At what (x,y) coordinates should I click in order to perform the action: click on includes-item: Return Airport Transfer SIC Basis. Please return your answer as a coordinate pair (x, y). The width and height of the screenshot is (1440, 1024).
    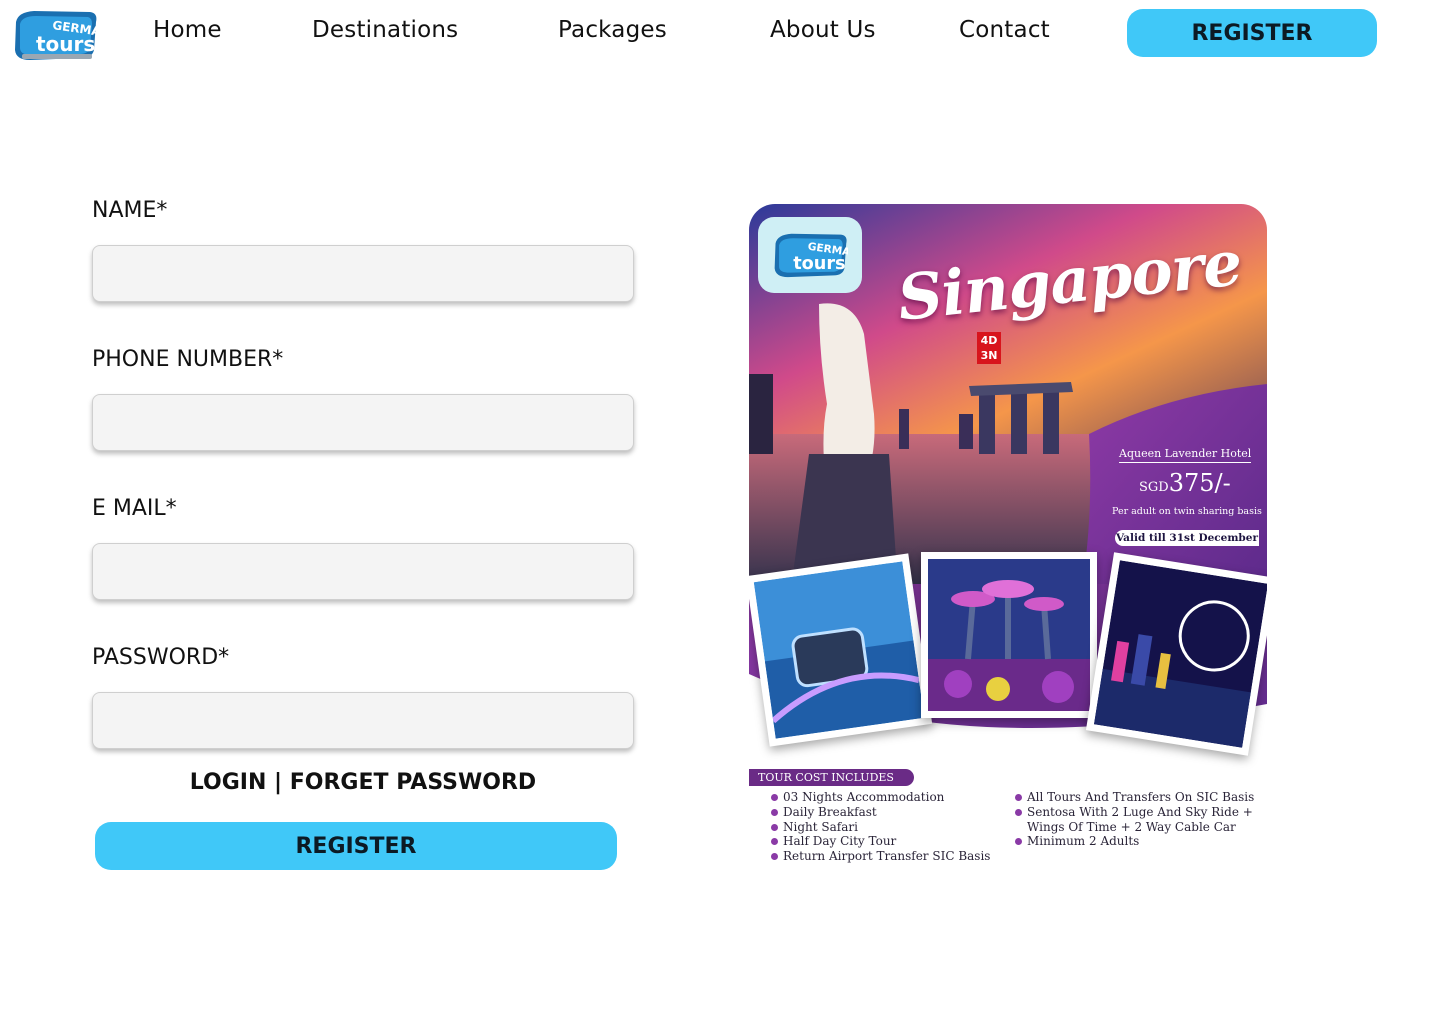
    Looking at the image, I should click on (880, 856).